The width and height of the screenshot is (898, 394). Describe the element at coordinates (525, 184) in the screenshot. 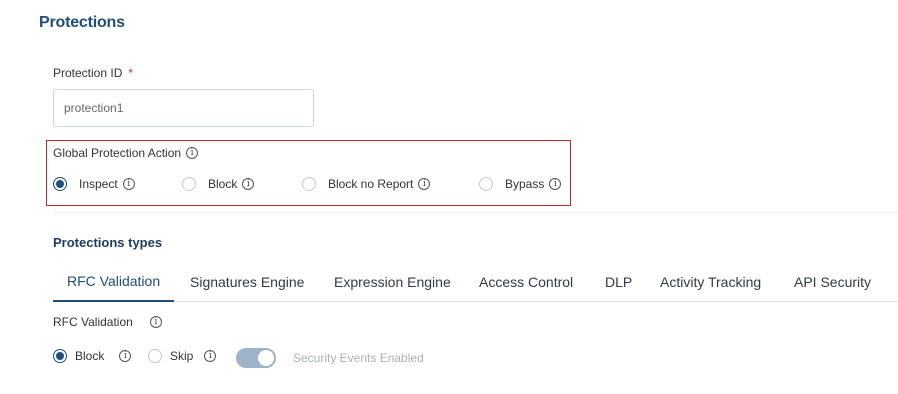

I see `radio-label: Bypass` at that location.